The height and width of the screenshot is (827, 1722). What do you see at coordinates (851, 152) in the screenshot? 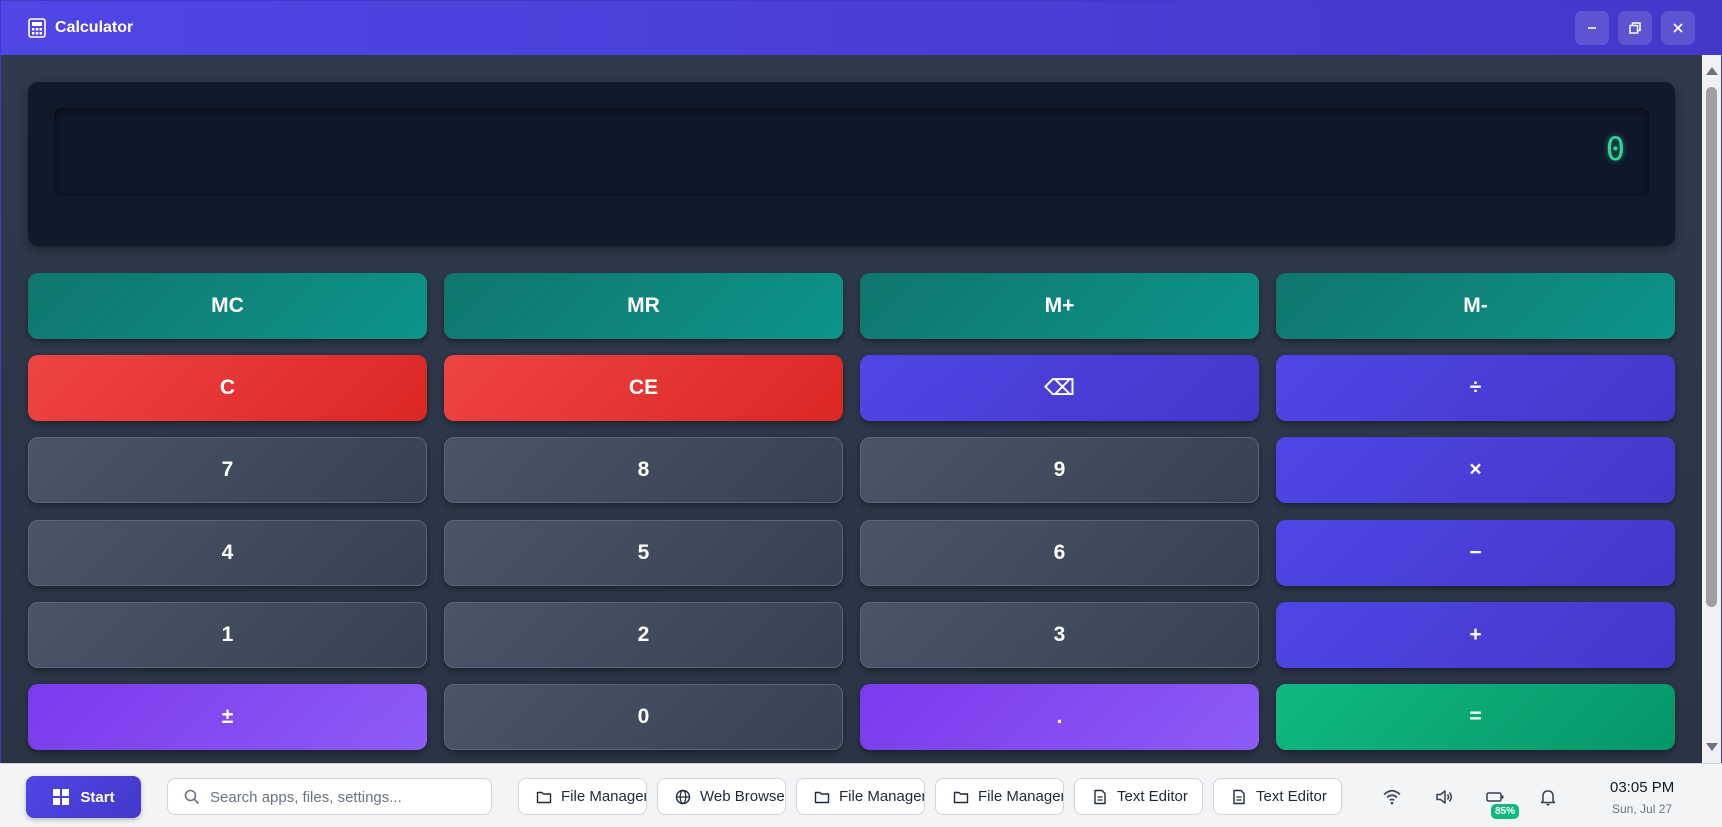
I see `display-screen: 0` at bounding box center [851, 152].